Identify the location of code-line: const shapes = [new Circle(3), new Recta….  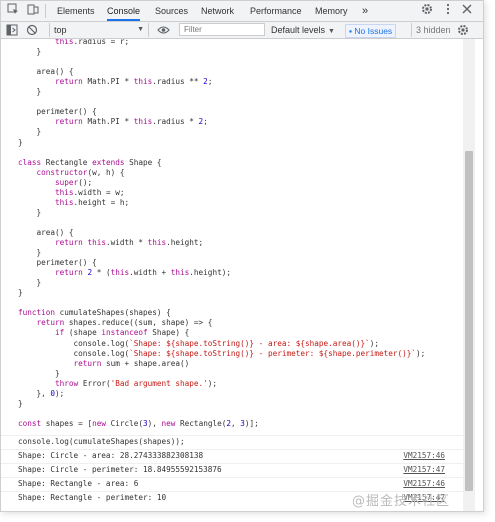
(138, 423).